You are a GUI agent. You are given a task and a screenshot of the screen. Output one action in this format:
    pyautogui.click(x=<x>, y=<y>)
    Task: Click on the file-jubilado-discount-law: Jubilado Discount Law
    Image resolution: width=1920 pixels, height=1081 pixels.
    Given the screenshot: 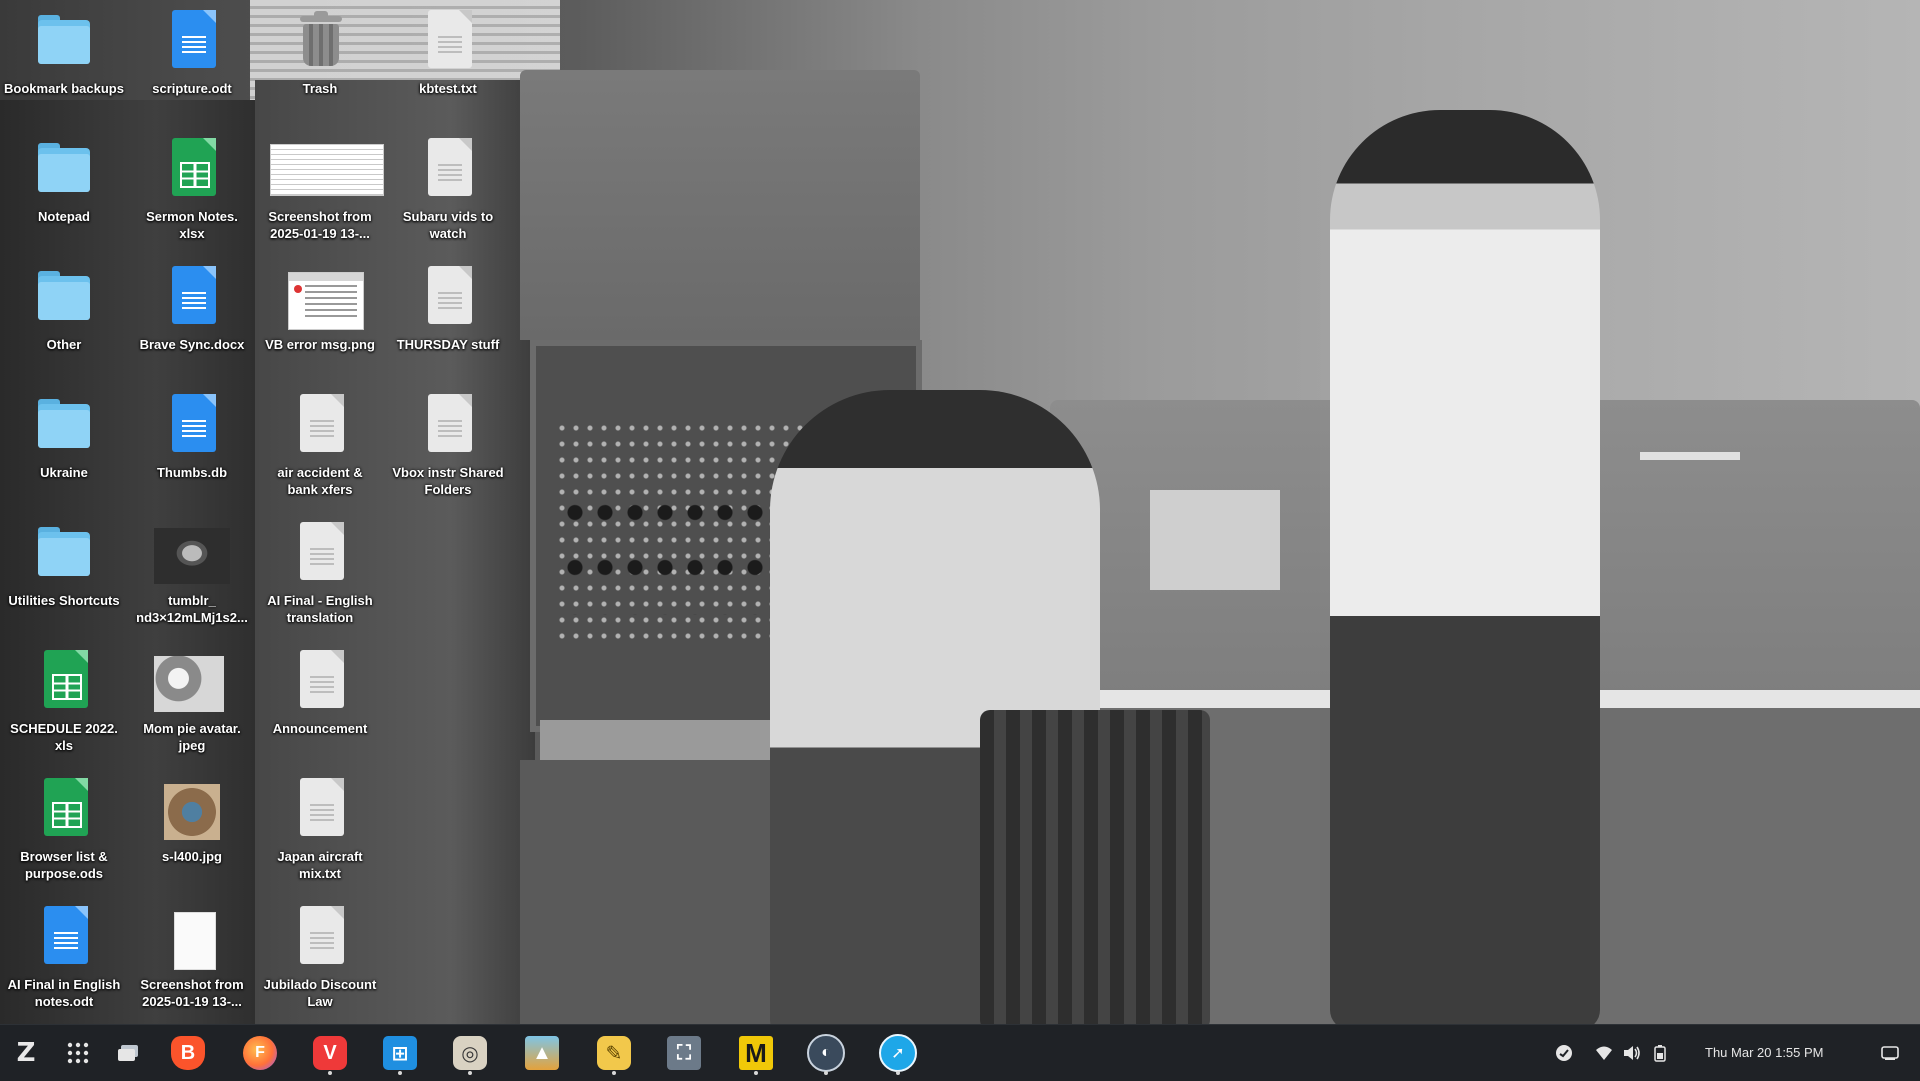 What is the action you would take?
    pyautogui.click(x=320, y=960)
    